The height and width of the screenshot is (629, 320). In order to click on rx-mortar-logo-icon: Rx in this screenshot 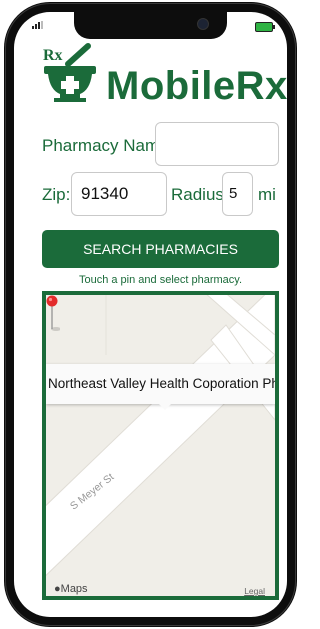, I will do `click(69, 72)`.